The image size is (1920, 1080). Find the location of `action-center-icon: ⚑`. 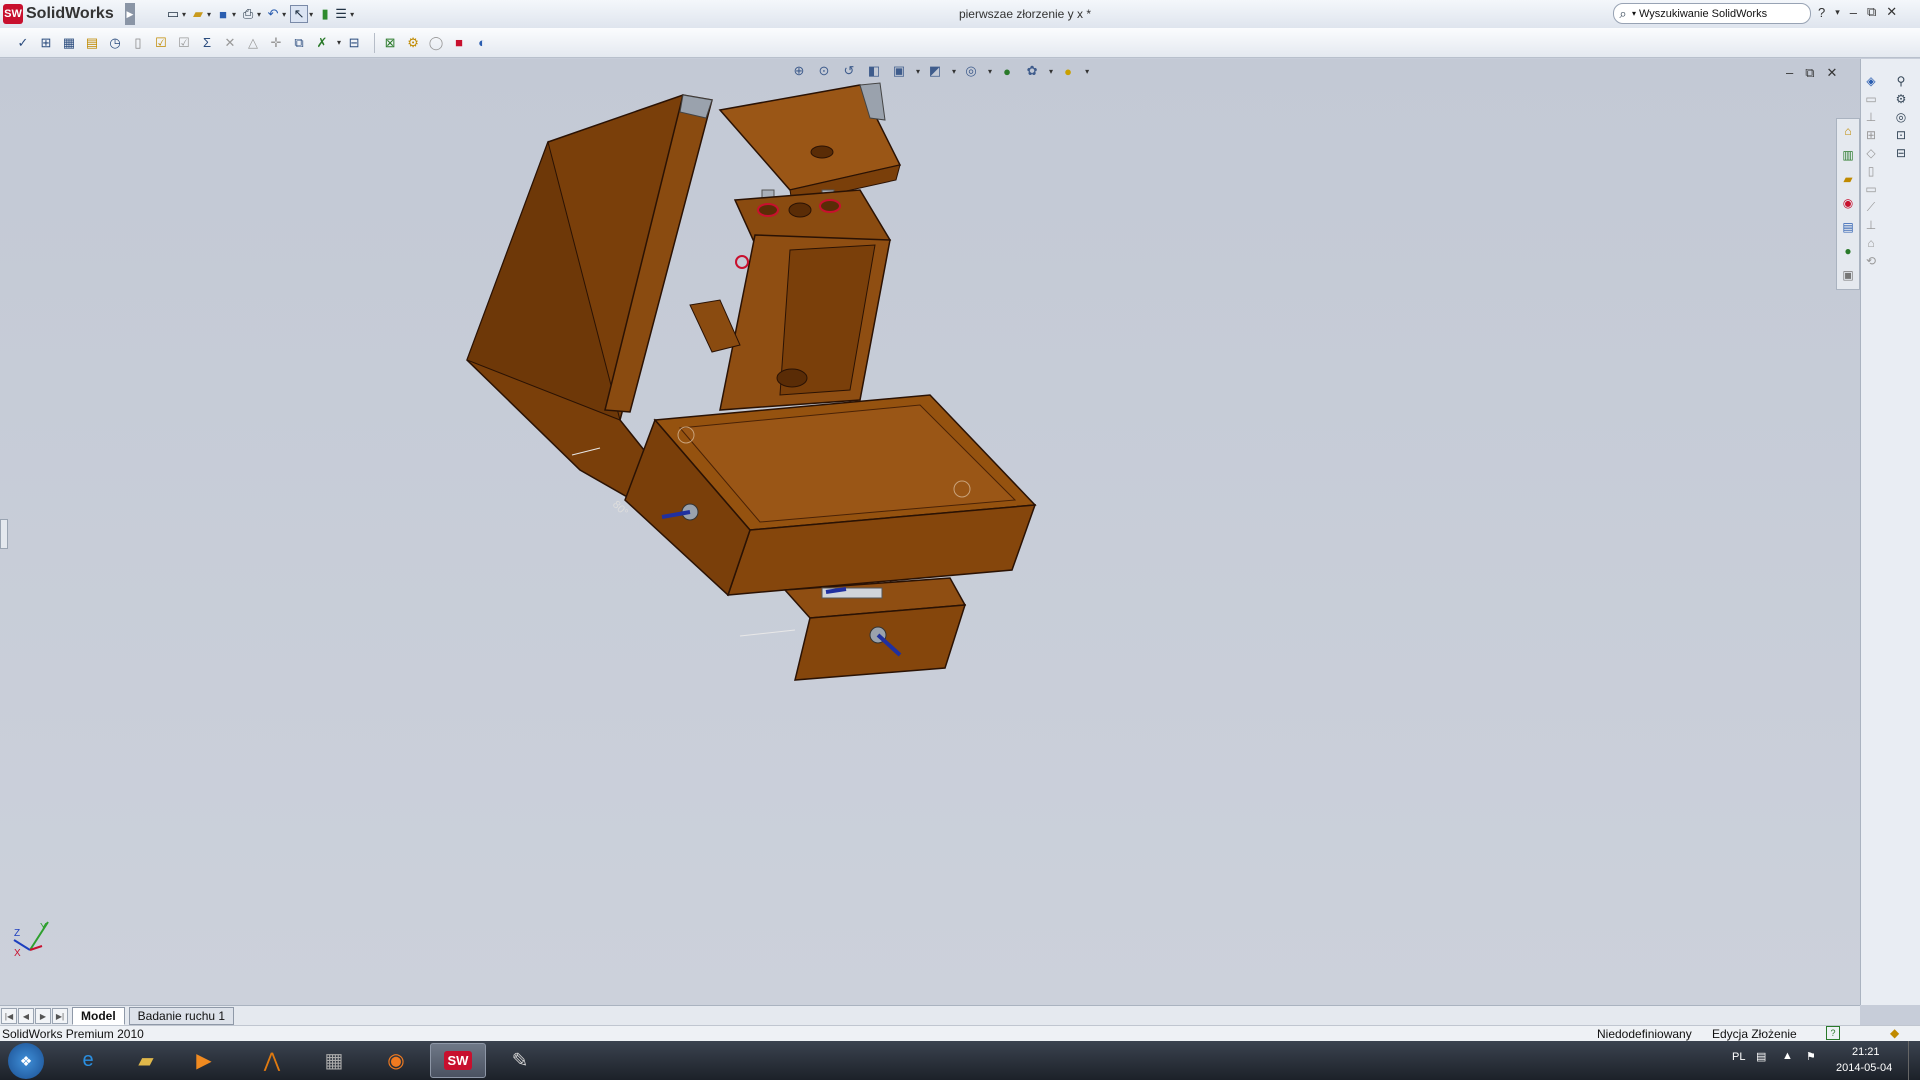

action-center-icon: ⚑ is located at coordinates (1811, 1056).